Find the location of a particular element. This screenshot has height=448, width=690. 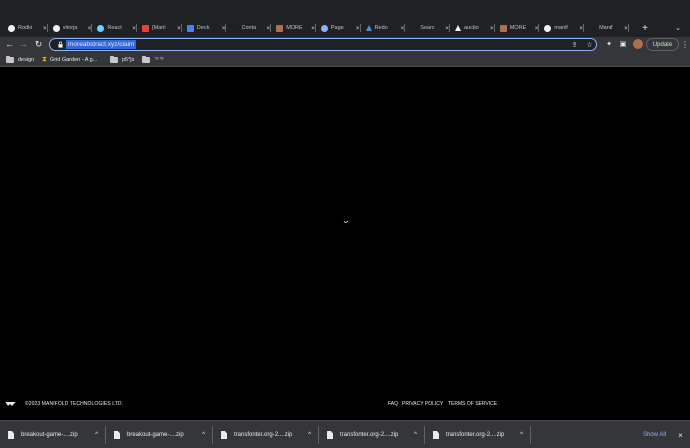

tab-title: auctio is located at coordinates (471, 28).